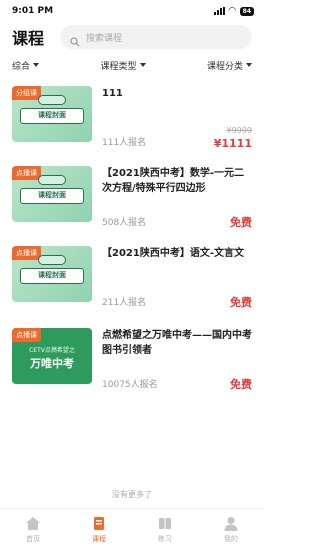 The image size is (320, 550). Describe the element at coordinates (177, 343) in the screenshot. I see `course-title: 点燃希望之万唯中考——国内中考图书引领者` at that location.